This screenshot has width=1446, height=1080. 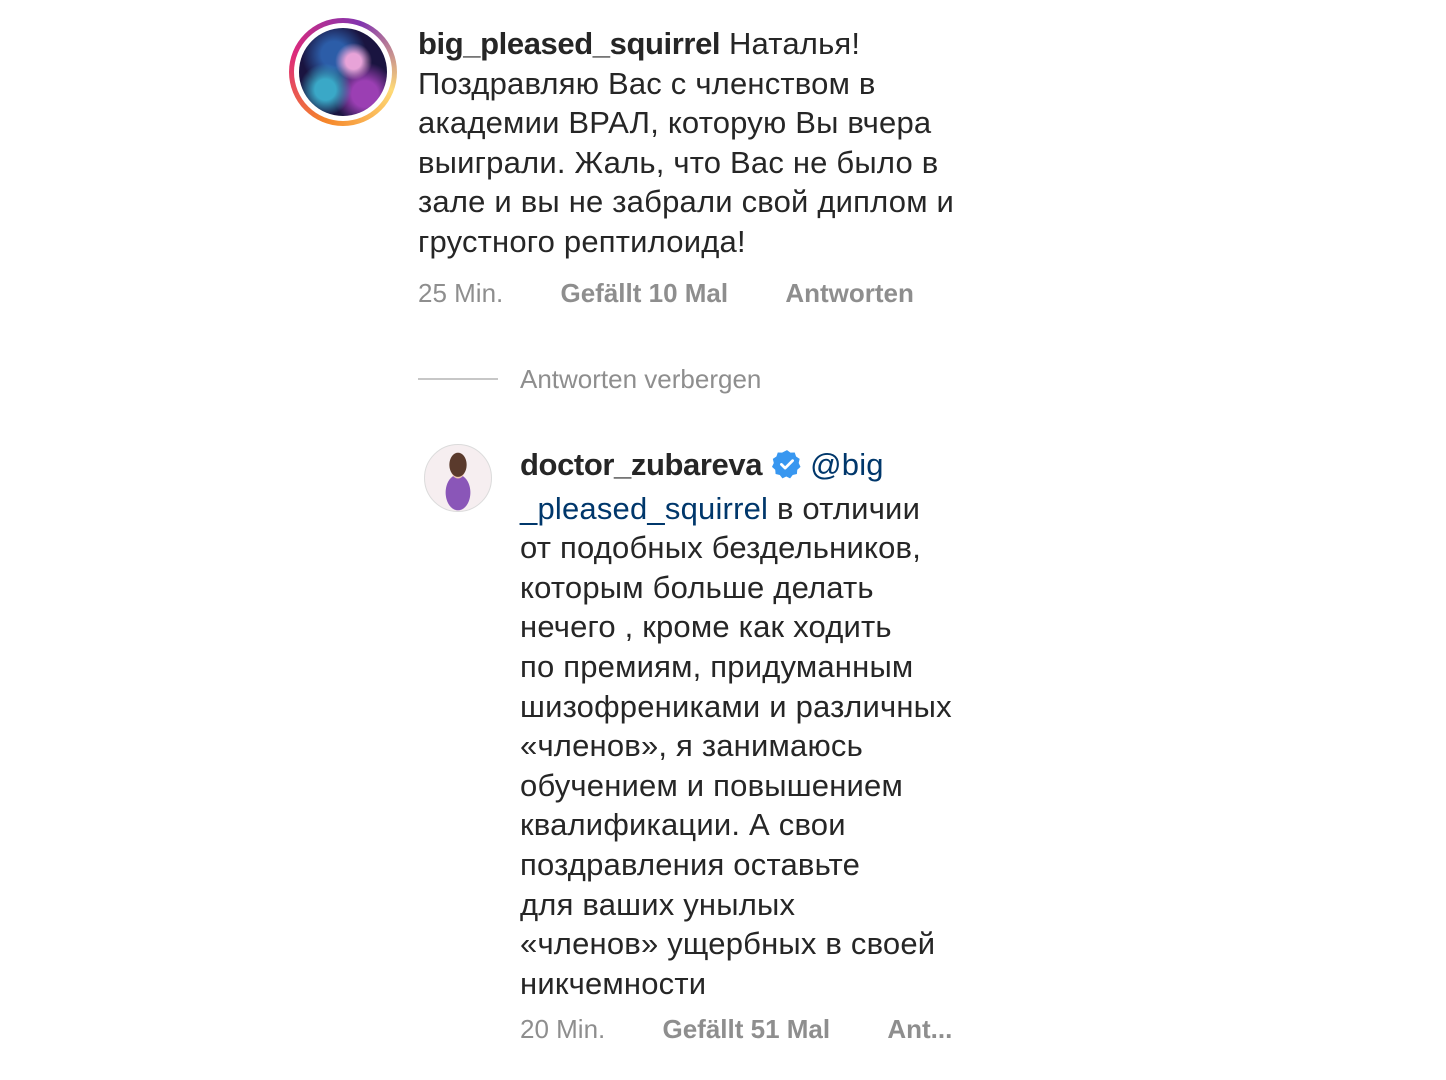 What do you see at coordinates (644, 508) in the screenshot?
I see `mention-link-continued: _pleased_squirrel` at bounding box center [644, 508].